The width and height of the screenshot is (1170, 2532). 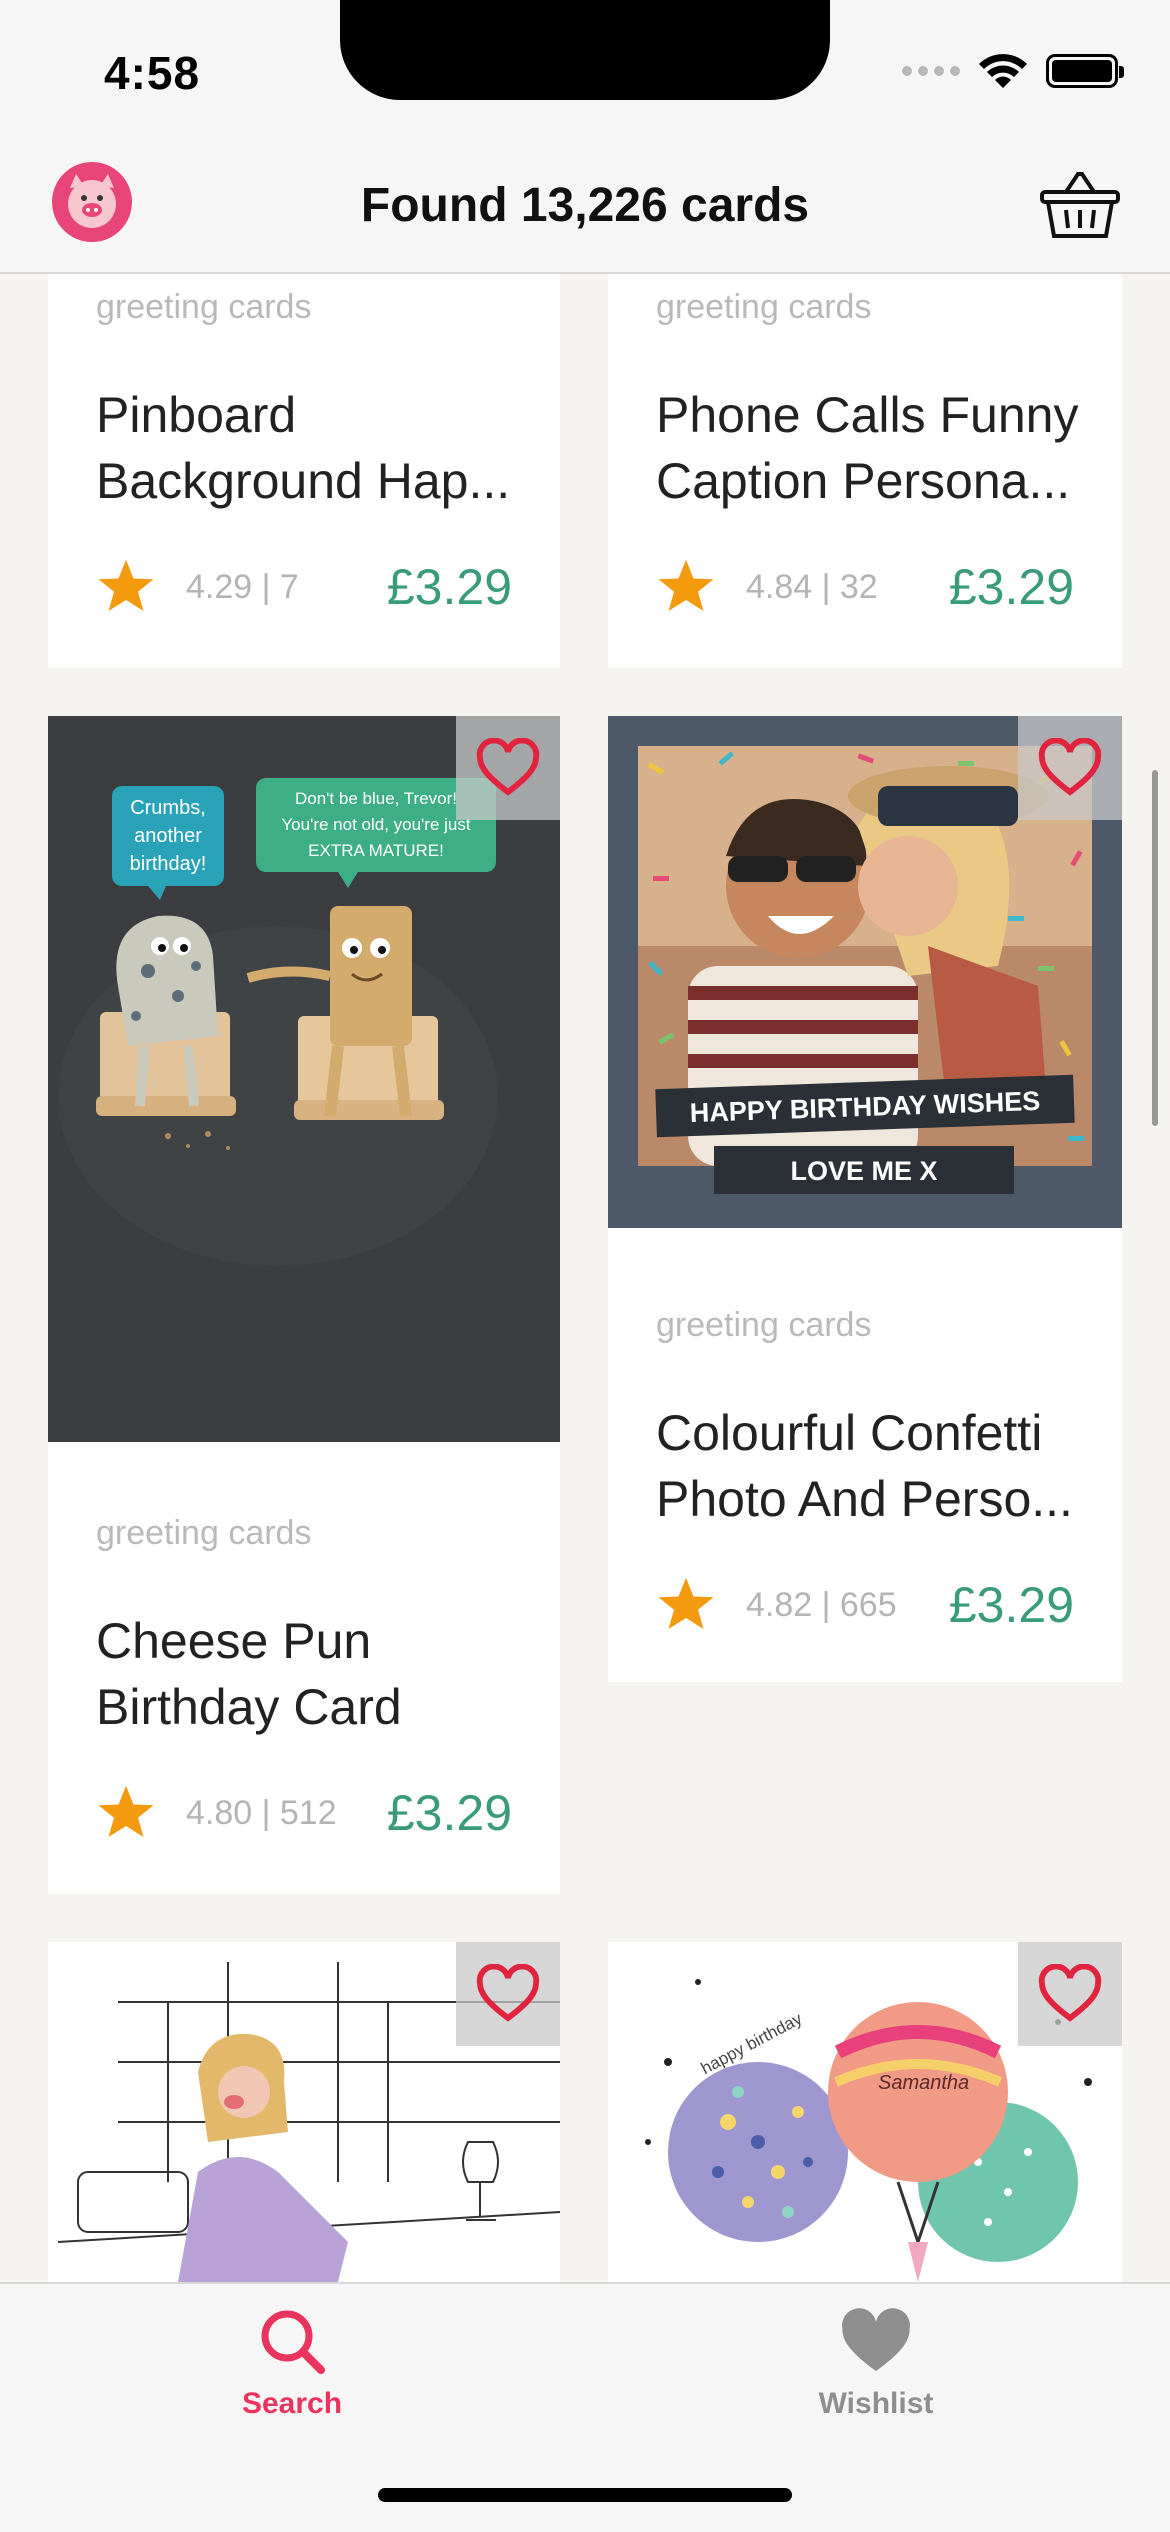 I want to click on card-image, so click(x=304, y=2112).